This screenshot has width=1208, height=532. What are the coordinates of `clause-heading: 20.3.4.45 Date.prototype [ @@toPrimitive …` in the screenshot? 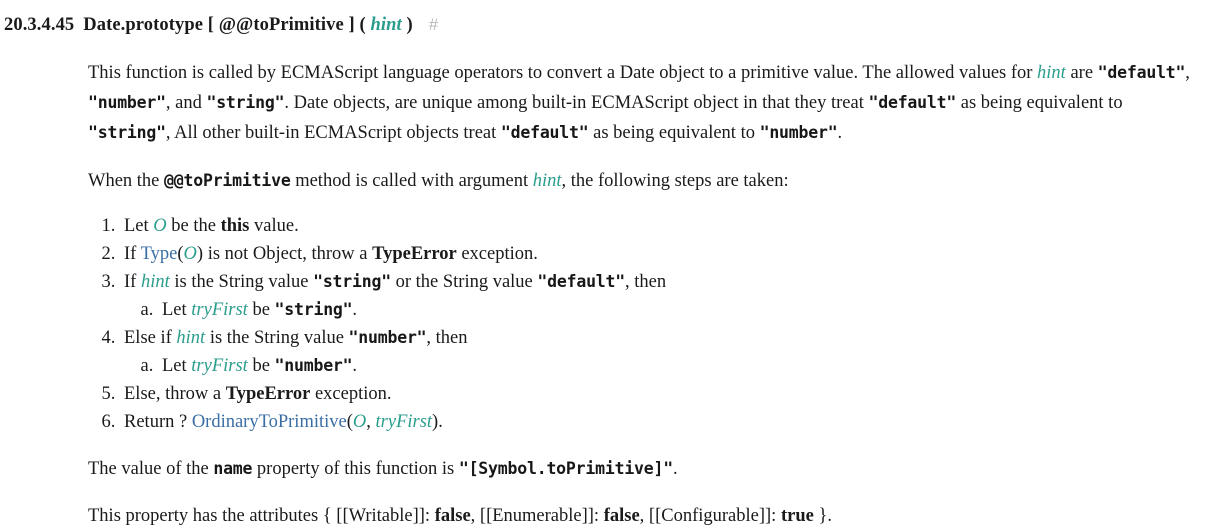 It's located at (606, 25).